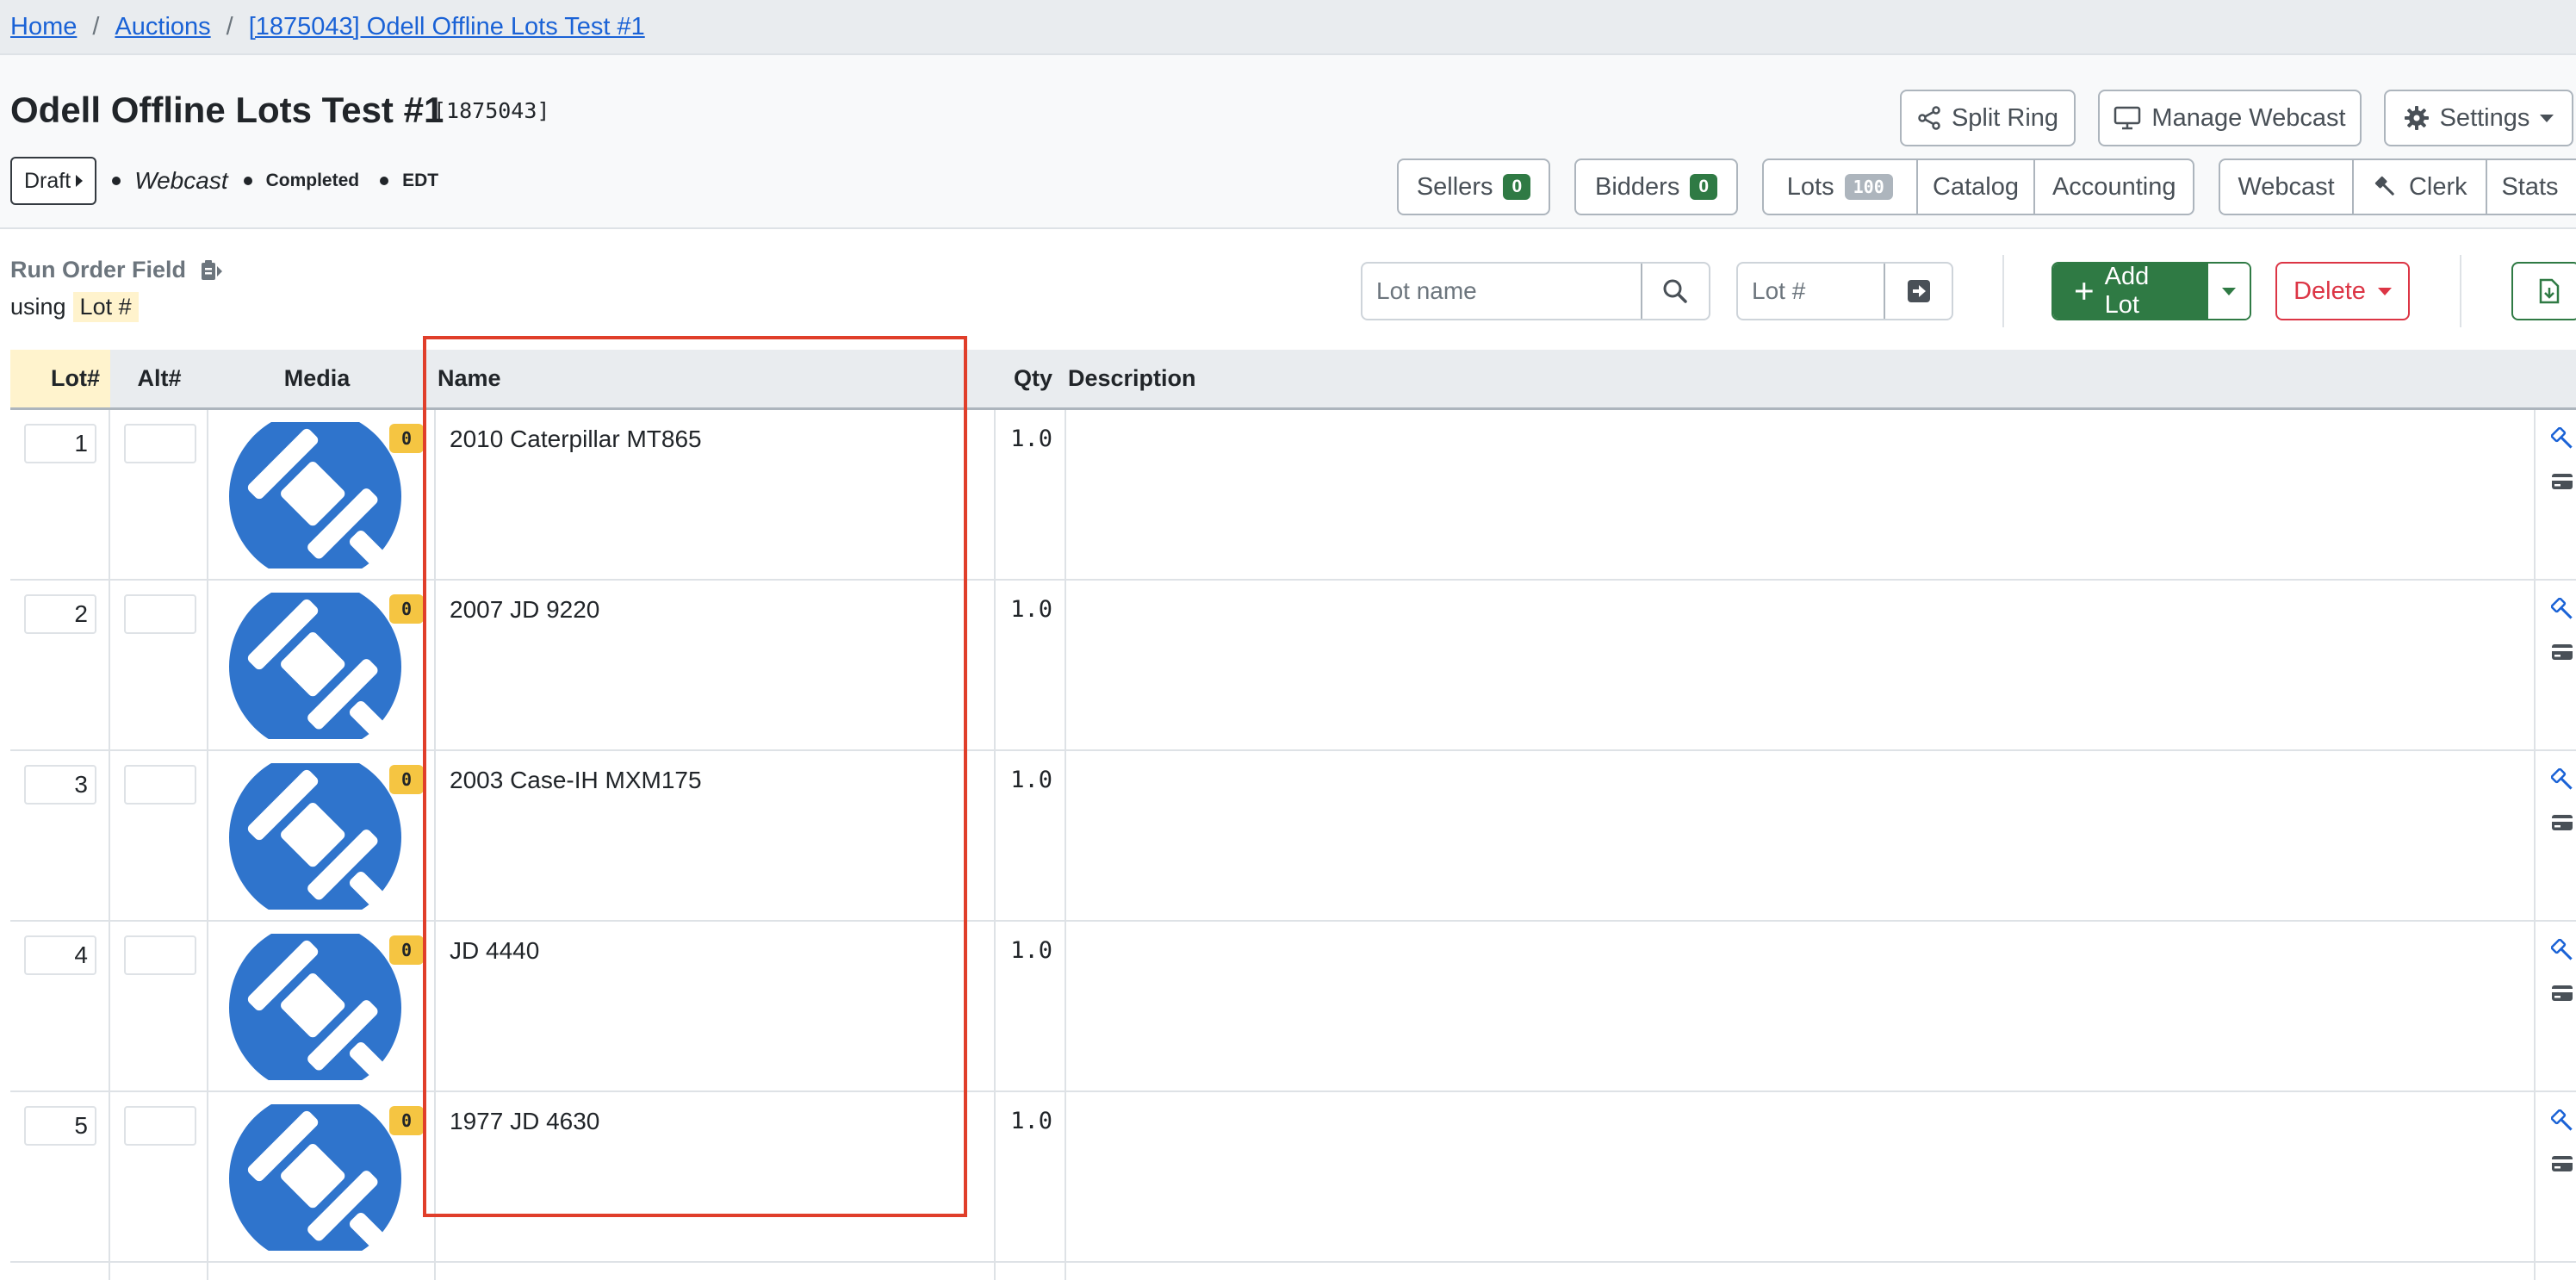 The image size is (2576, 1280). Describe the element at coordinates (2127, 118) in the screenshot. I see `monitor-icon` at that location.